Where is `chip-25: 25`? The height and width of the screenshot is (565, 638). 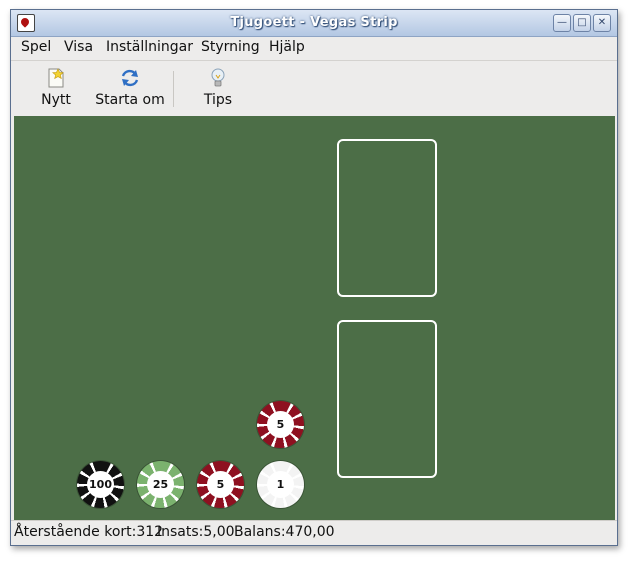 chip-25: 25 is located at coordinates (160, 484).